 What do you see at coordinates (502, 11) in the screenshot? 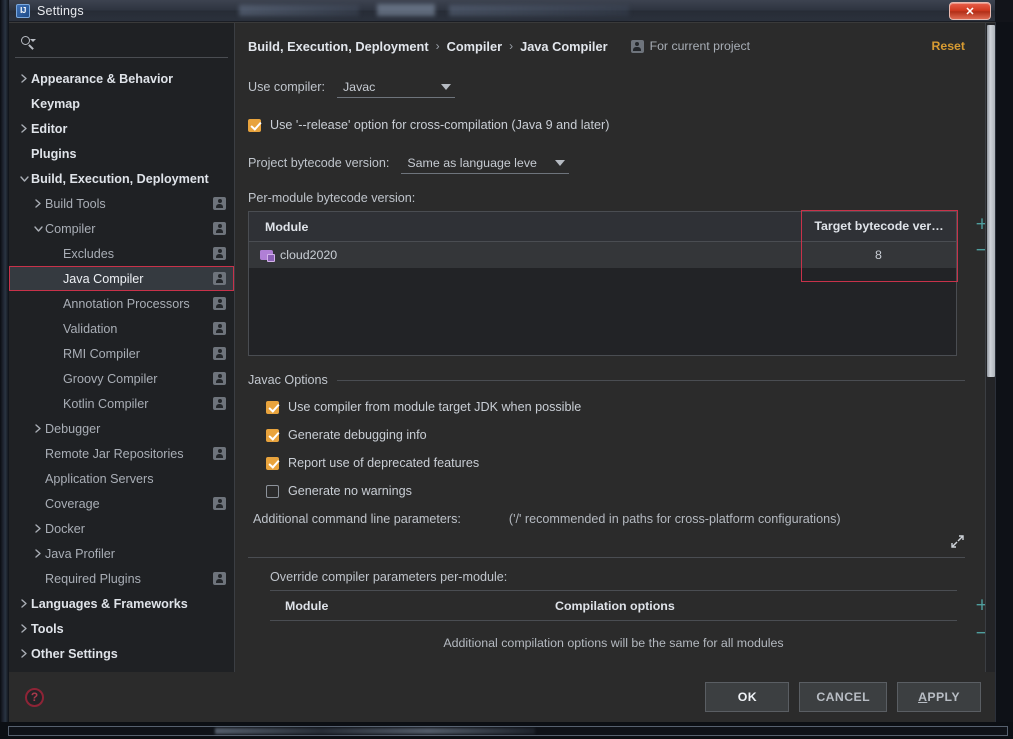
I see `window-titlebar: IJ Settings ✕` at bounding box center [502, 11].